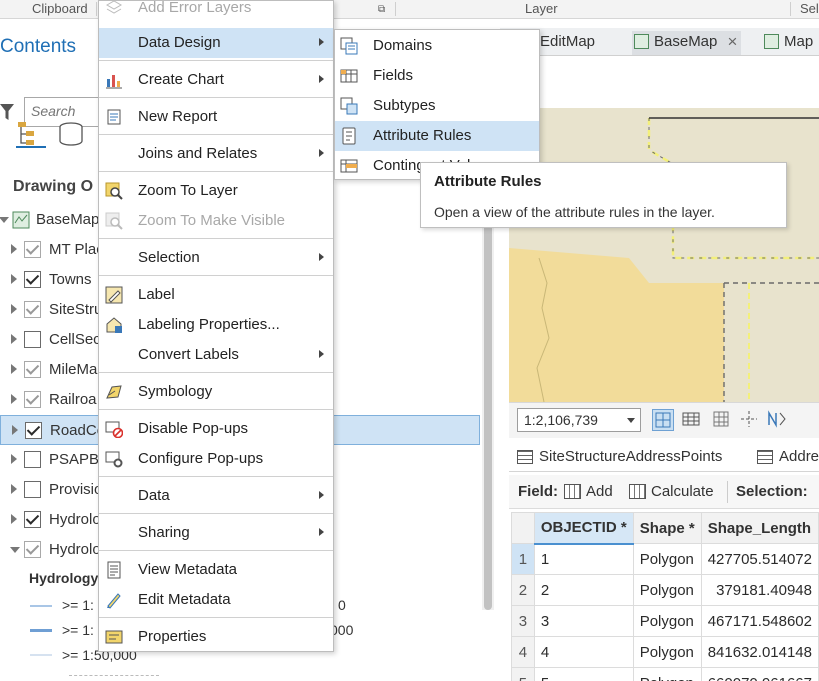 The width and height of the screenshot is (819, 681). Describe the element at coordinates (437, 46) in the screenshot. I see `submenu-item-domains: Domains` at that location.